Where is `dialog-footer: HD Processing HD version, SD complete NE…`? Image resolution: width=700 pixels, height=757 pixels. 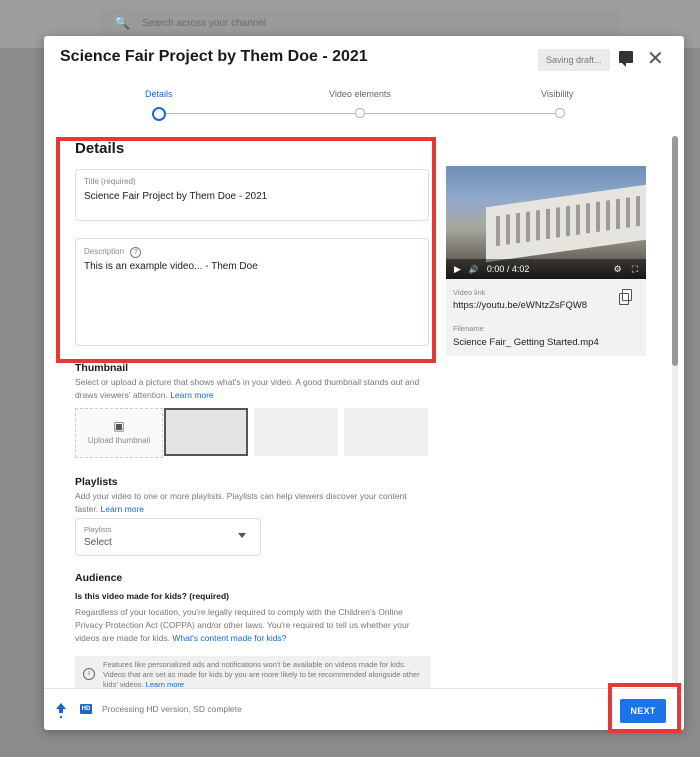 dialog-footer: HD Processing HD version, SD complete NE… is located at coordinates (364, 709).